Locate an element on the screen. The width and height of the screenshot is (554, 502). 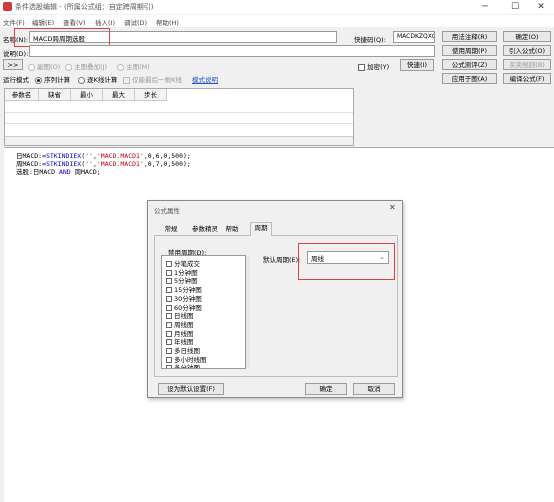
menu-debug: 调试(D) is located at coordinates (135, 22).